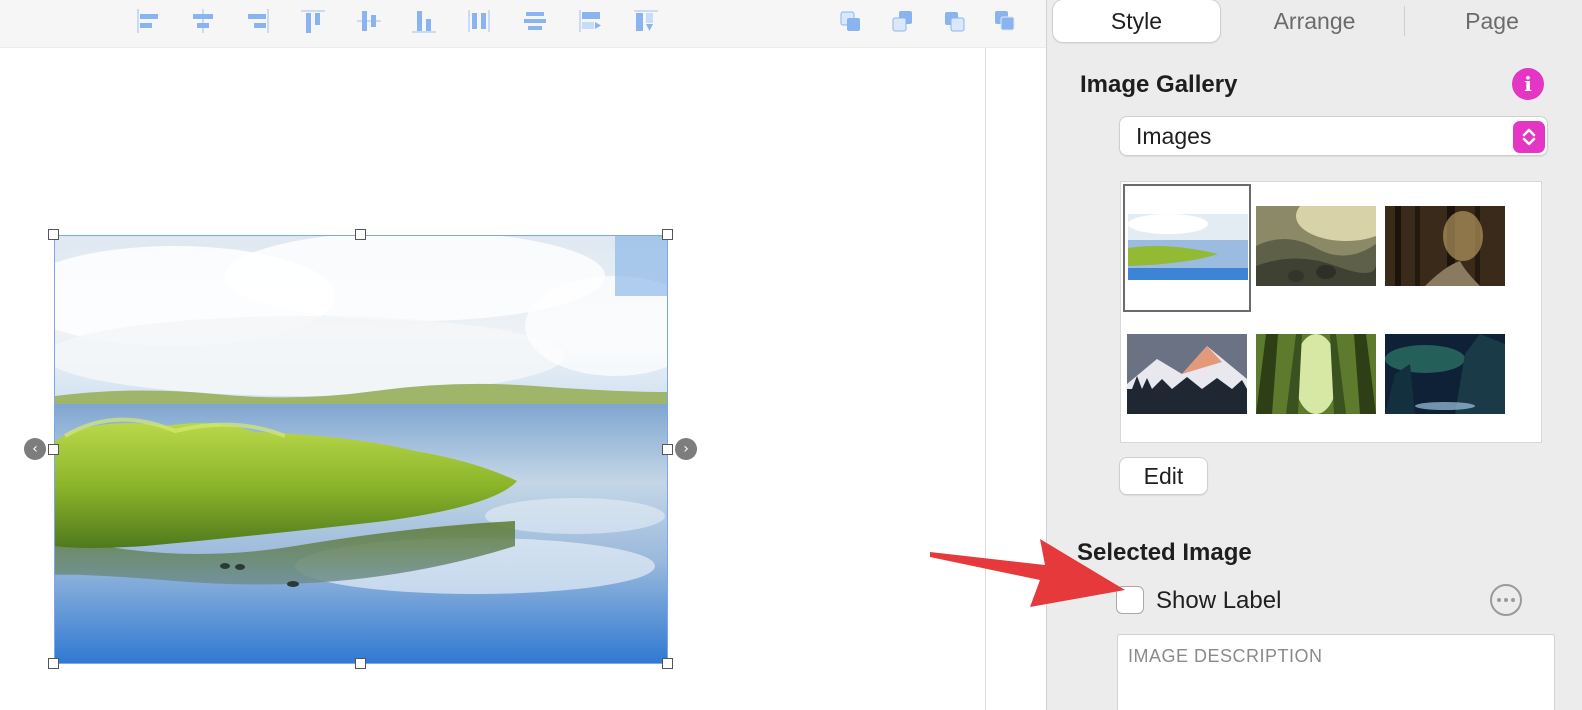 Image resolution: width=1582 pixels, height=710 pixels. I want to click on image-description-field: IMAGE DESCRIPTION, so click(1336, 672).